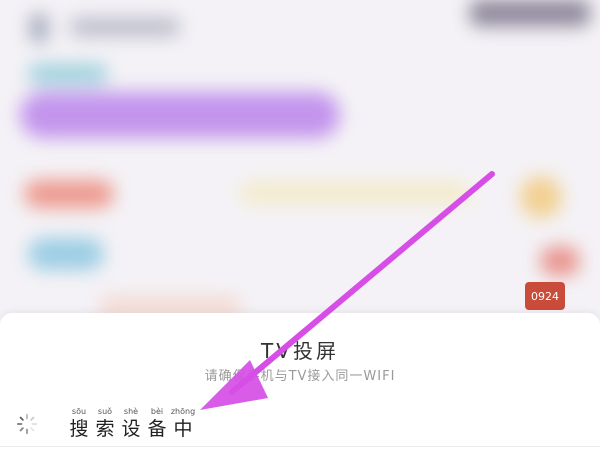 Image resolution: width=600 pixels, height=462 pixels. Describe the element at coordinates (79, 429) in the screenshot. I see `hanzi: 搜` at that location.